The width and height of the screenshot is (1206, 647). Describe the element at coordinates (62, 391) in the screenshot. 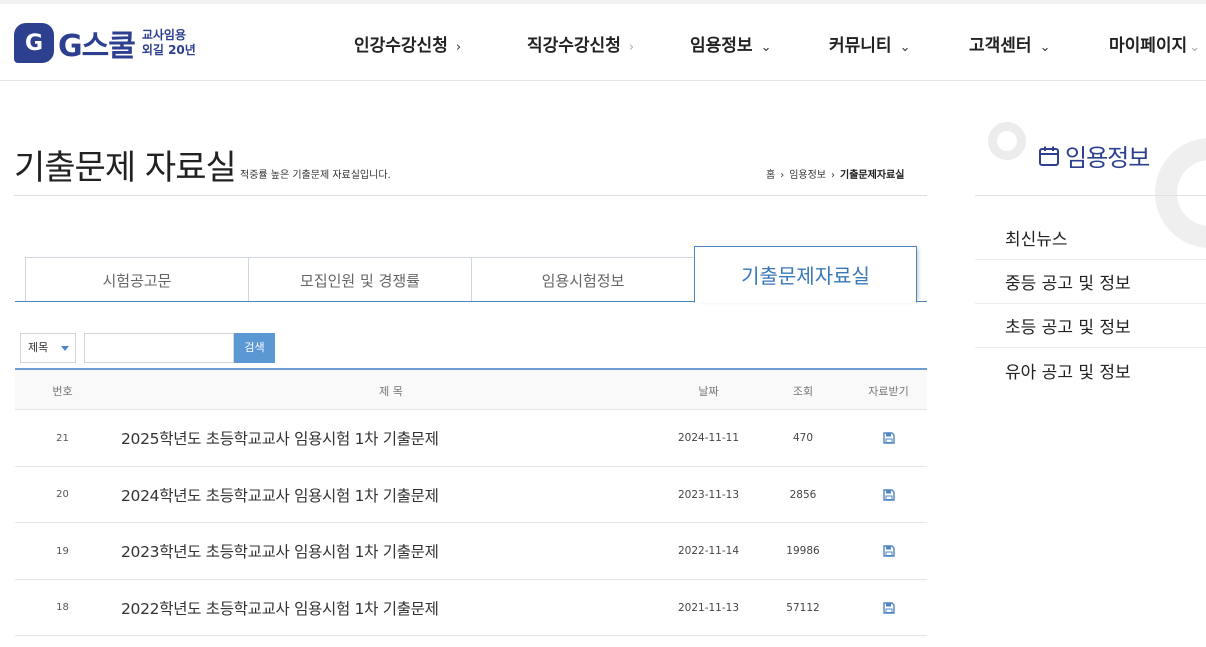

I see `col-header-number: 번호` at that location.